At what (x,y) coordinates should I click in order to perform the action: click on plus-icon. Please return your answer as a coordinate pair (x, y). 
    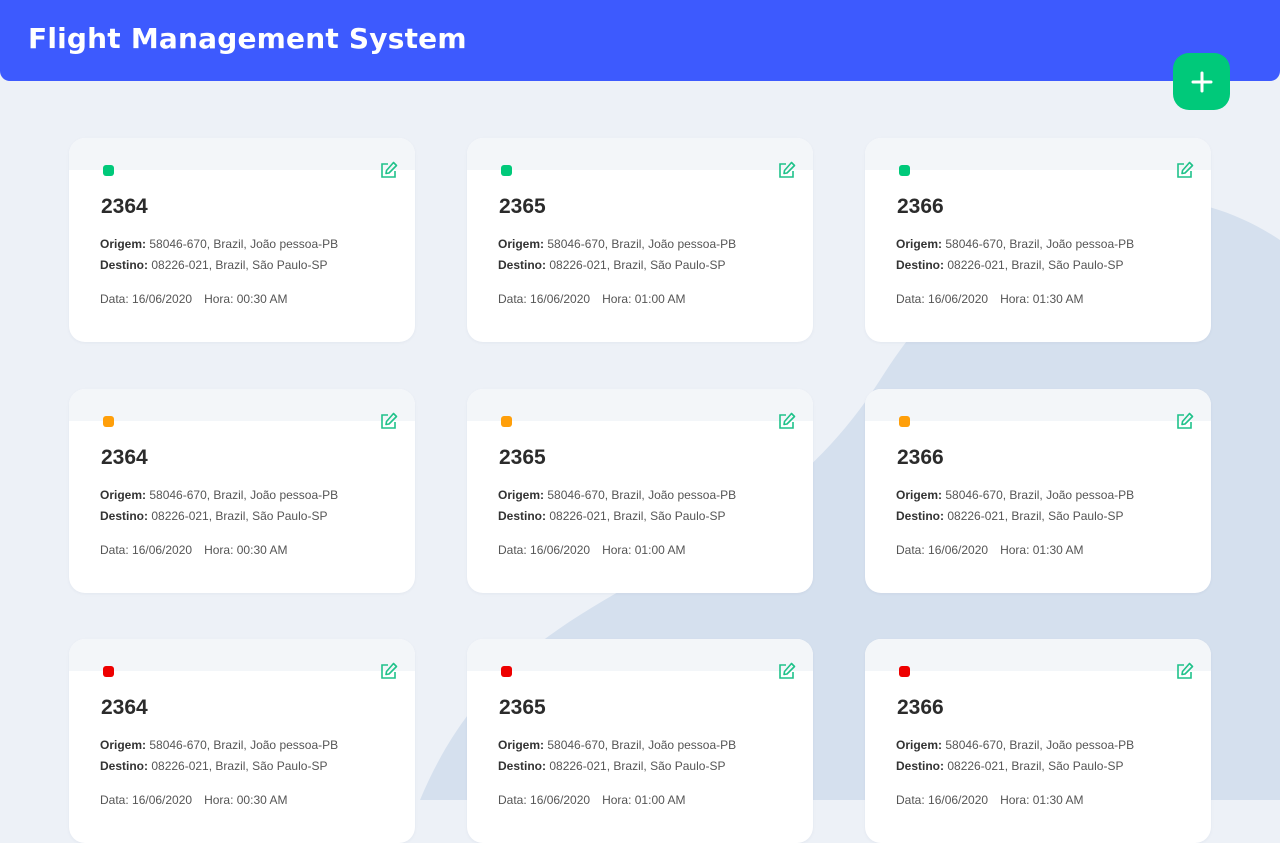
    Looking at the image, I should click on (1201, 81).